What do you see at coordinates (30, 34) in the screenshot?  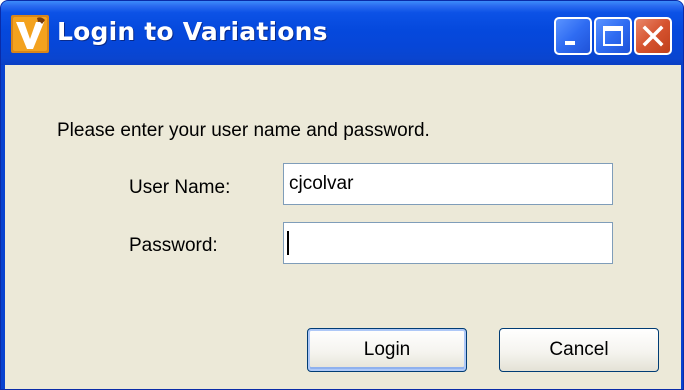 I see `variations-logo-icon` at bounding box center [30, 34].